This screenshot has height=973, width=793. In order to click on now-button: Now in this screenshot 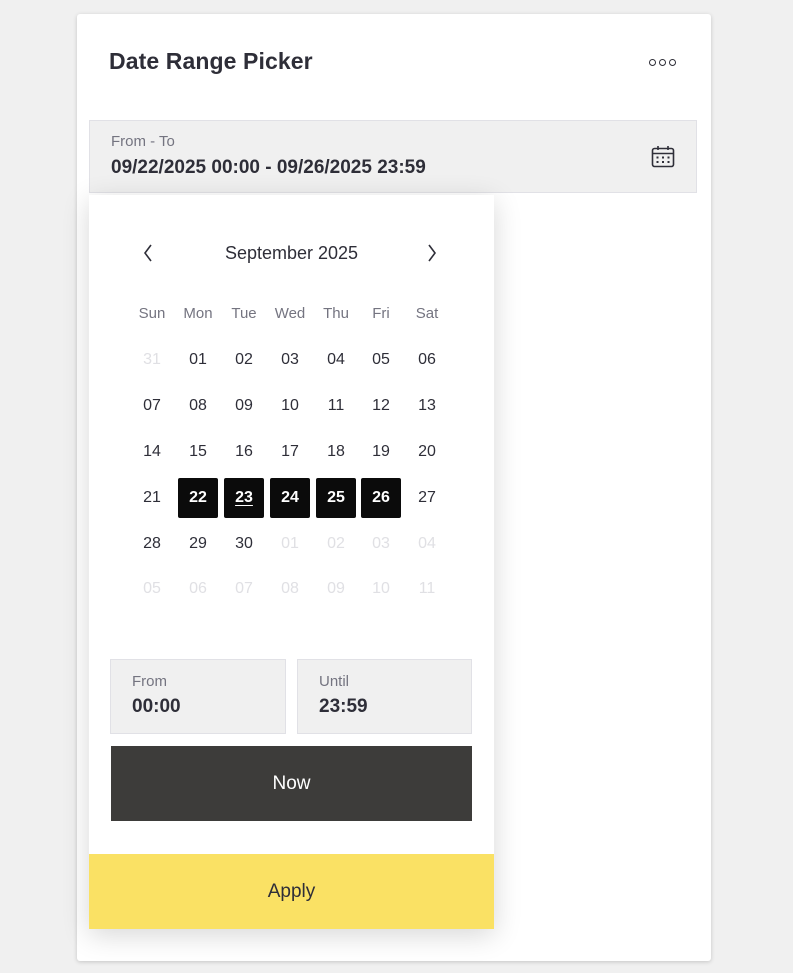, I will do `click(291, 783)`.